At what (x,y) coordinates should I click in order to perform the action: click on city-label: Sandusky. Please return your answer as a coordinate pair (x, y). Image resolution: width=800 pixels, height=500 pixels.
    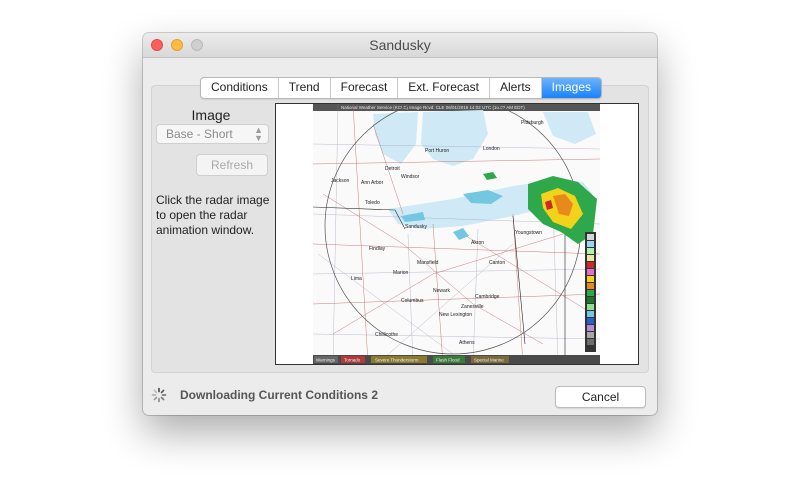
    Looking at the image, I should click on (416, 227).